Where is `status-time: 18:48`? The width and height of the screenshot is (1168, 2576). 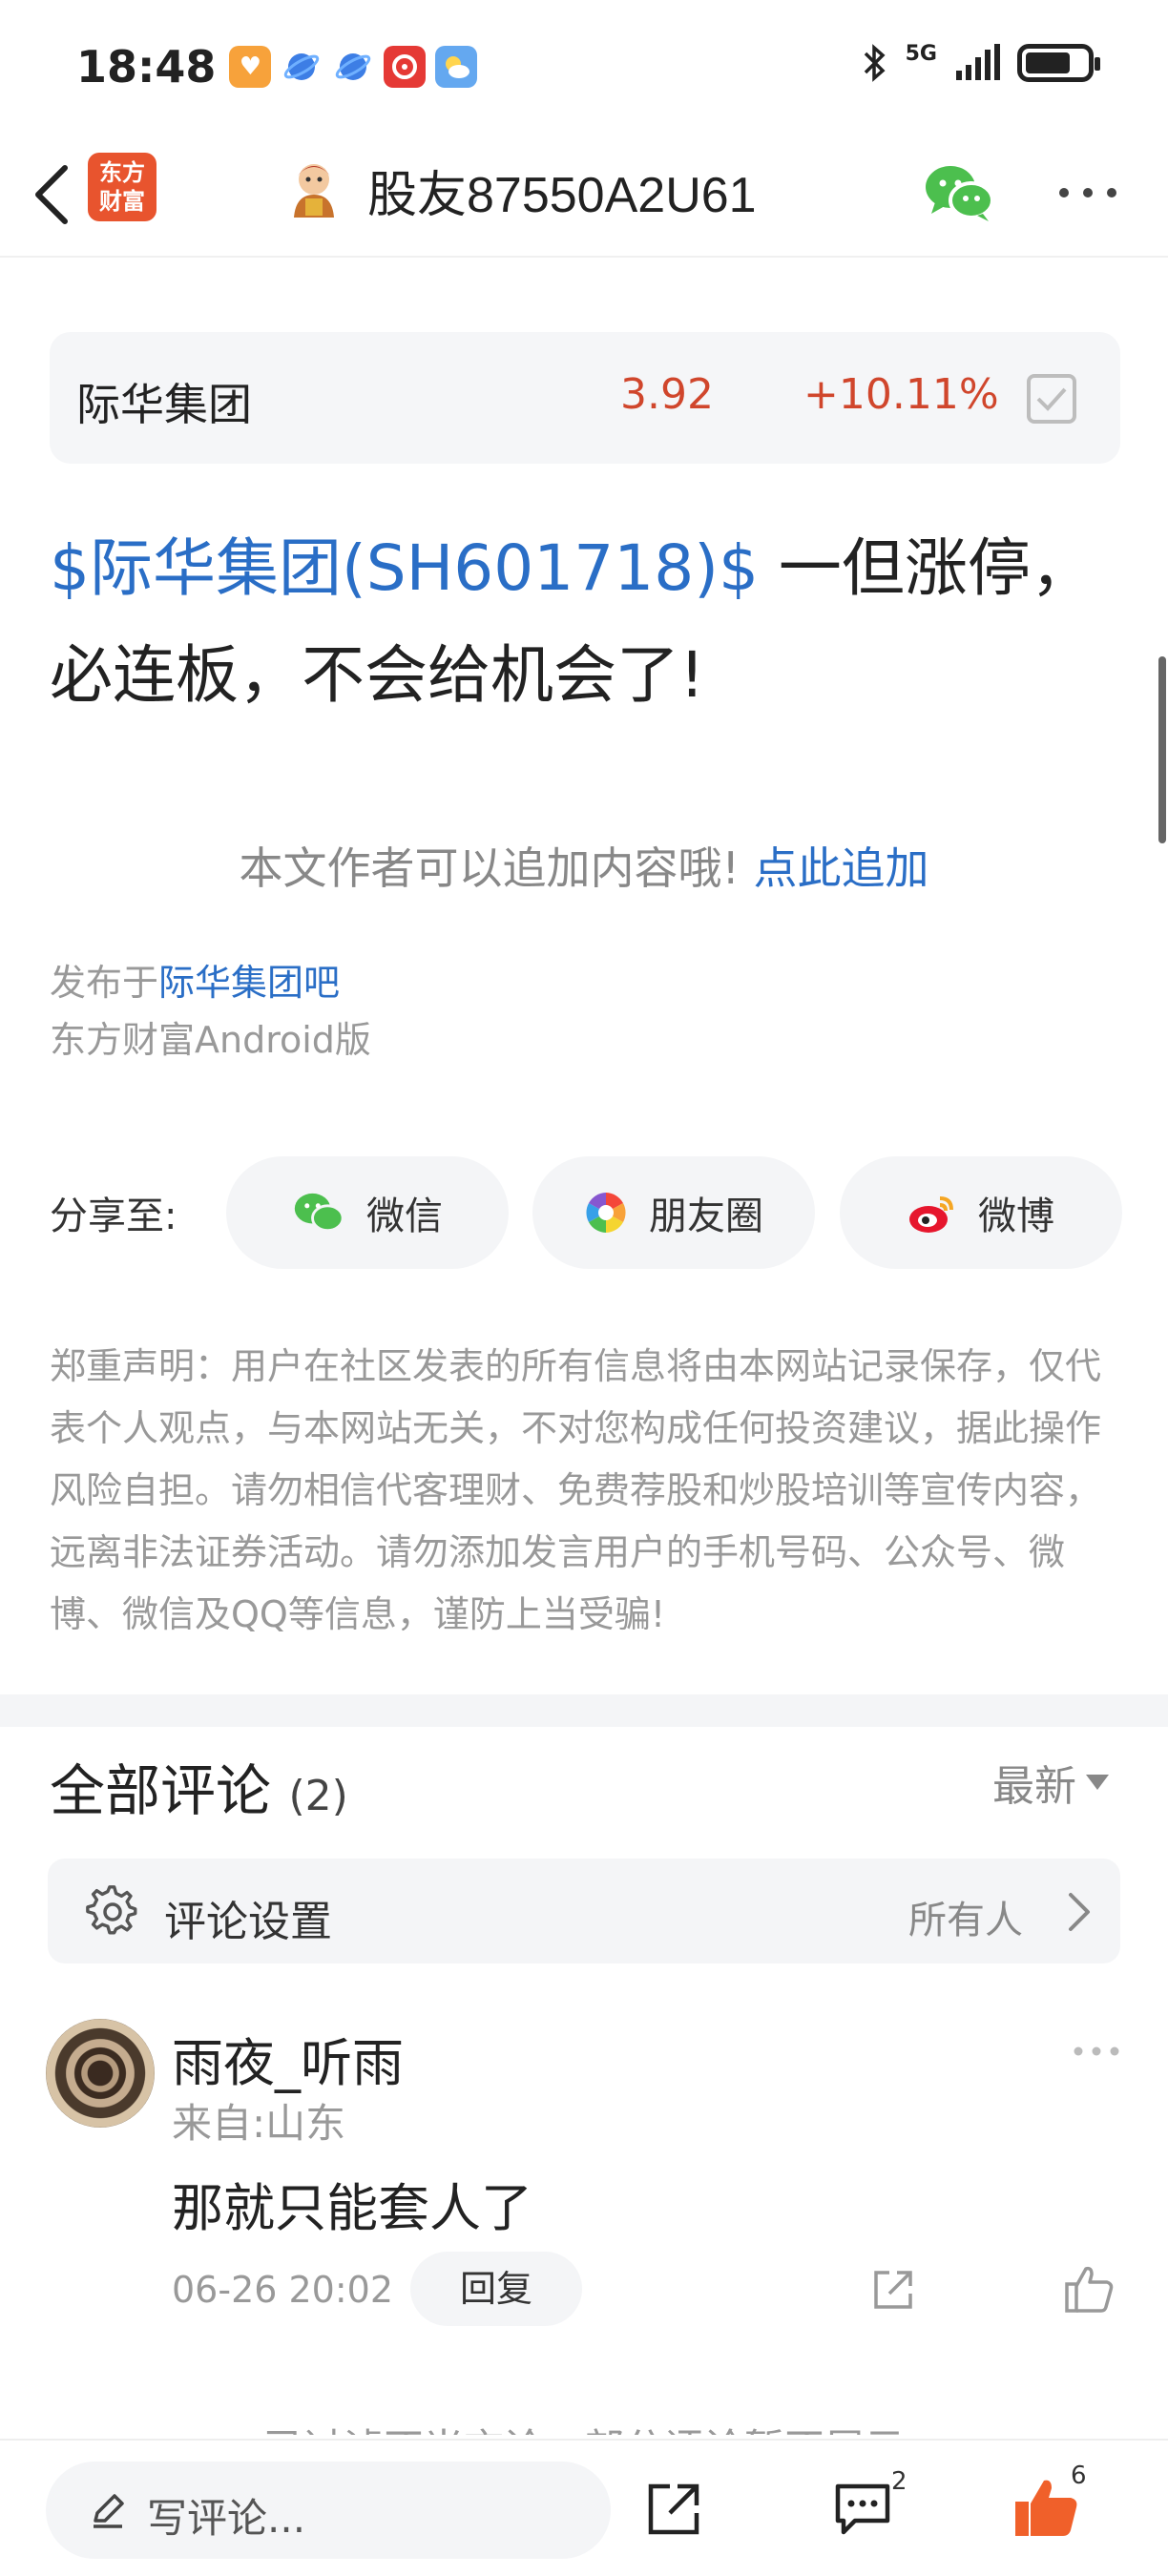 status-time: 18:48 is located at coordinates (146, 67).